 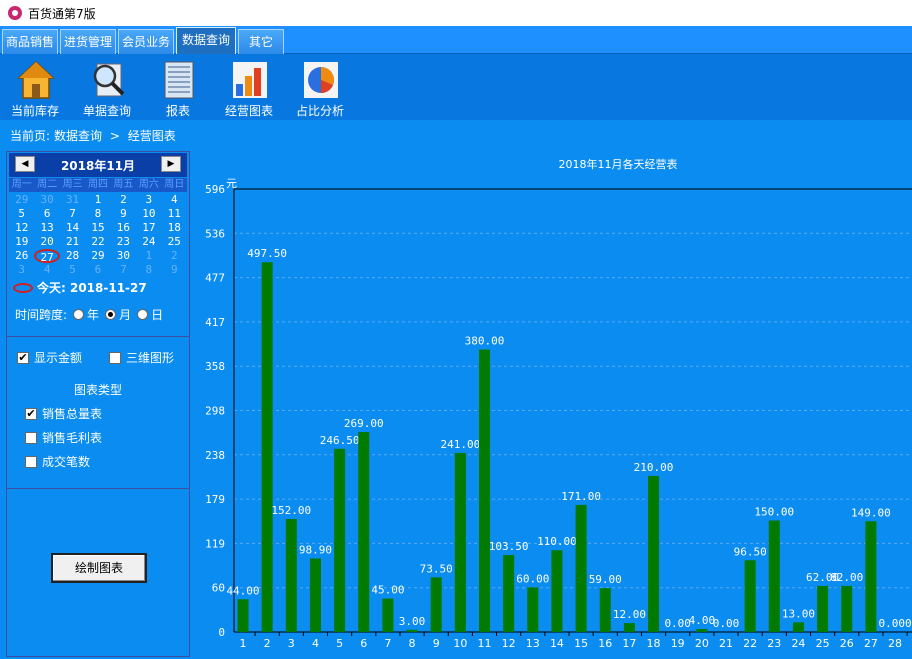 I want to click on x-tick-label: 12, so click(x=509, y=643).